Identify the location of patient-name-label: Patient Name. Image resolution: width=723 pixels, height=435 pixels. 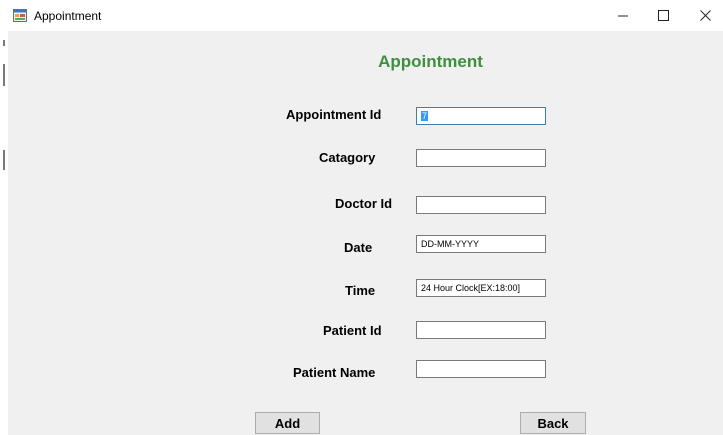
(334, 372).